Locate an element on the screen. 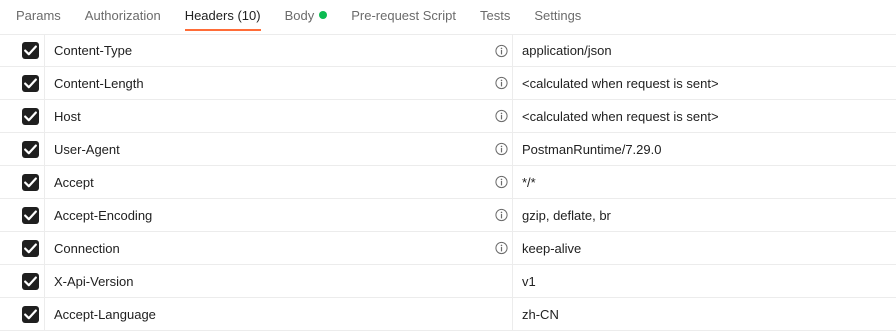 Image resolution: width=896 pixels, height=334 pixels. tab-tests: Tests is located at coordinates (495, 16).